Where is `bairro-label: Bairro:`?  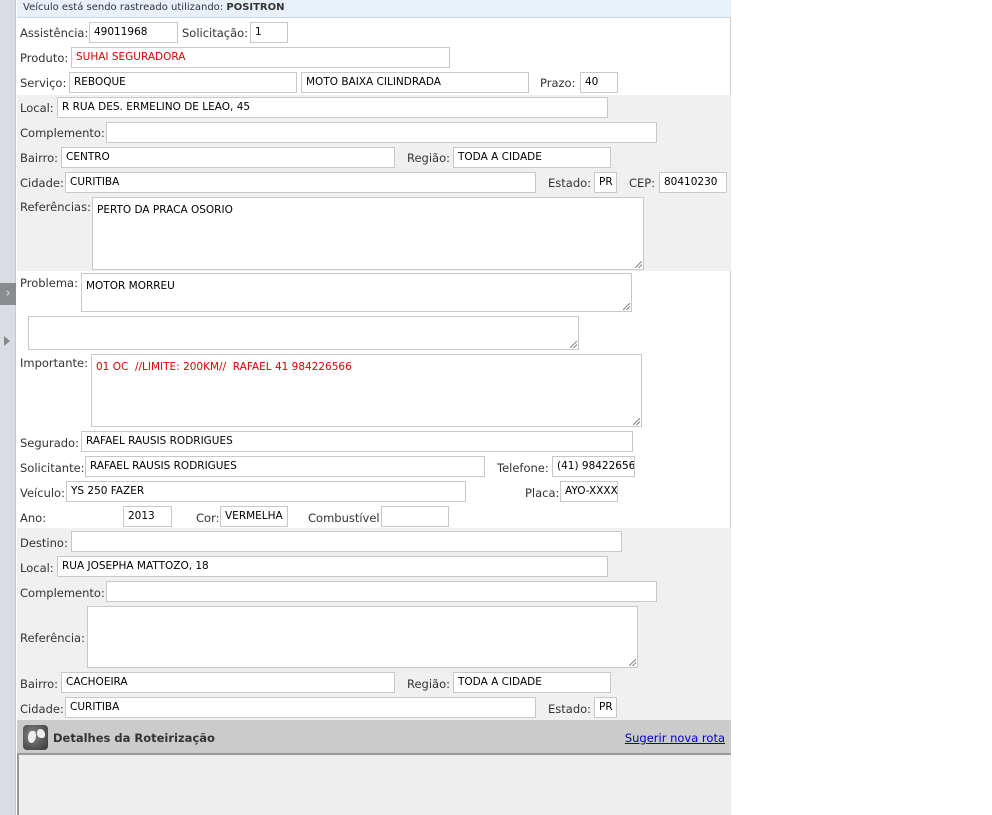 bairro-label: Bairro: is located at coordinates (39, 158).